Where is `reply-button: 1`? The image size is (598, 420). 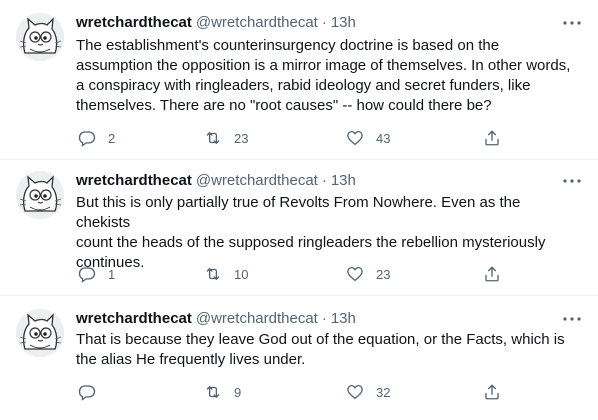
reply-button: 1 is located at coordinates (96, 274).